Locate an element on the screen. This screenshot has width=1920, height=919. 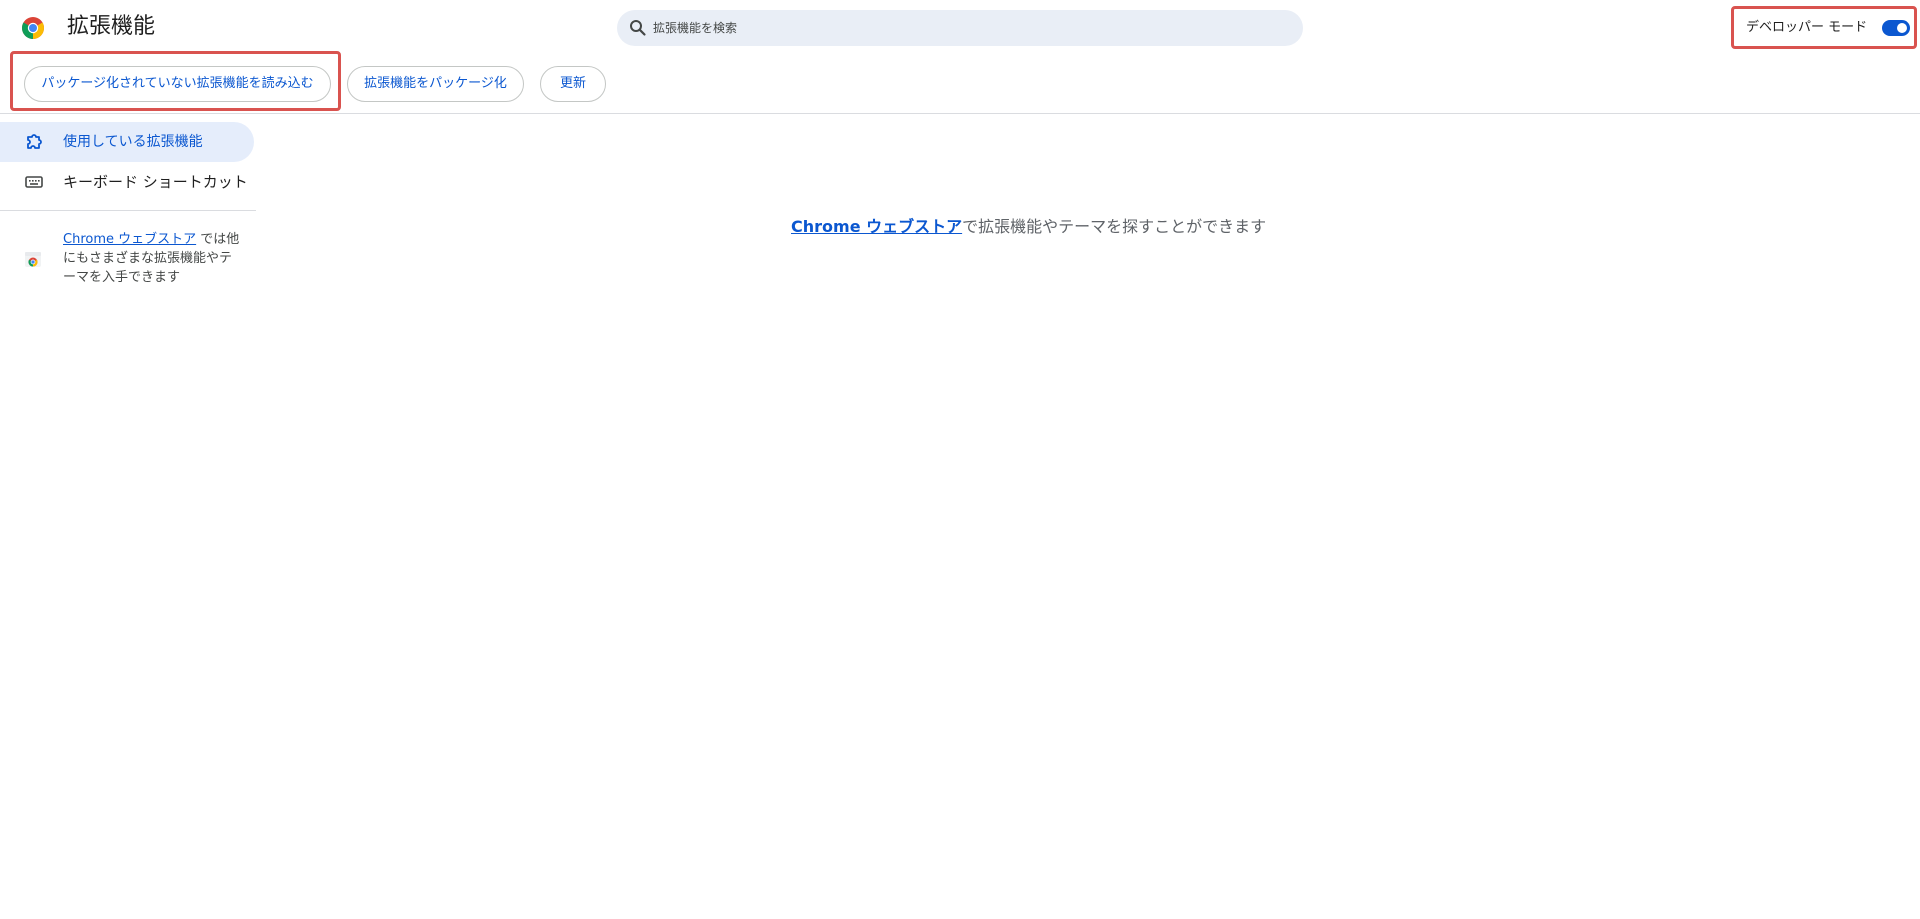
sidebar-divider is located at coordinates (128, 210).